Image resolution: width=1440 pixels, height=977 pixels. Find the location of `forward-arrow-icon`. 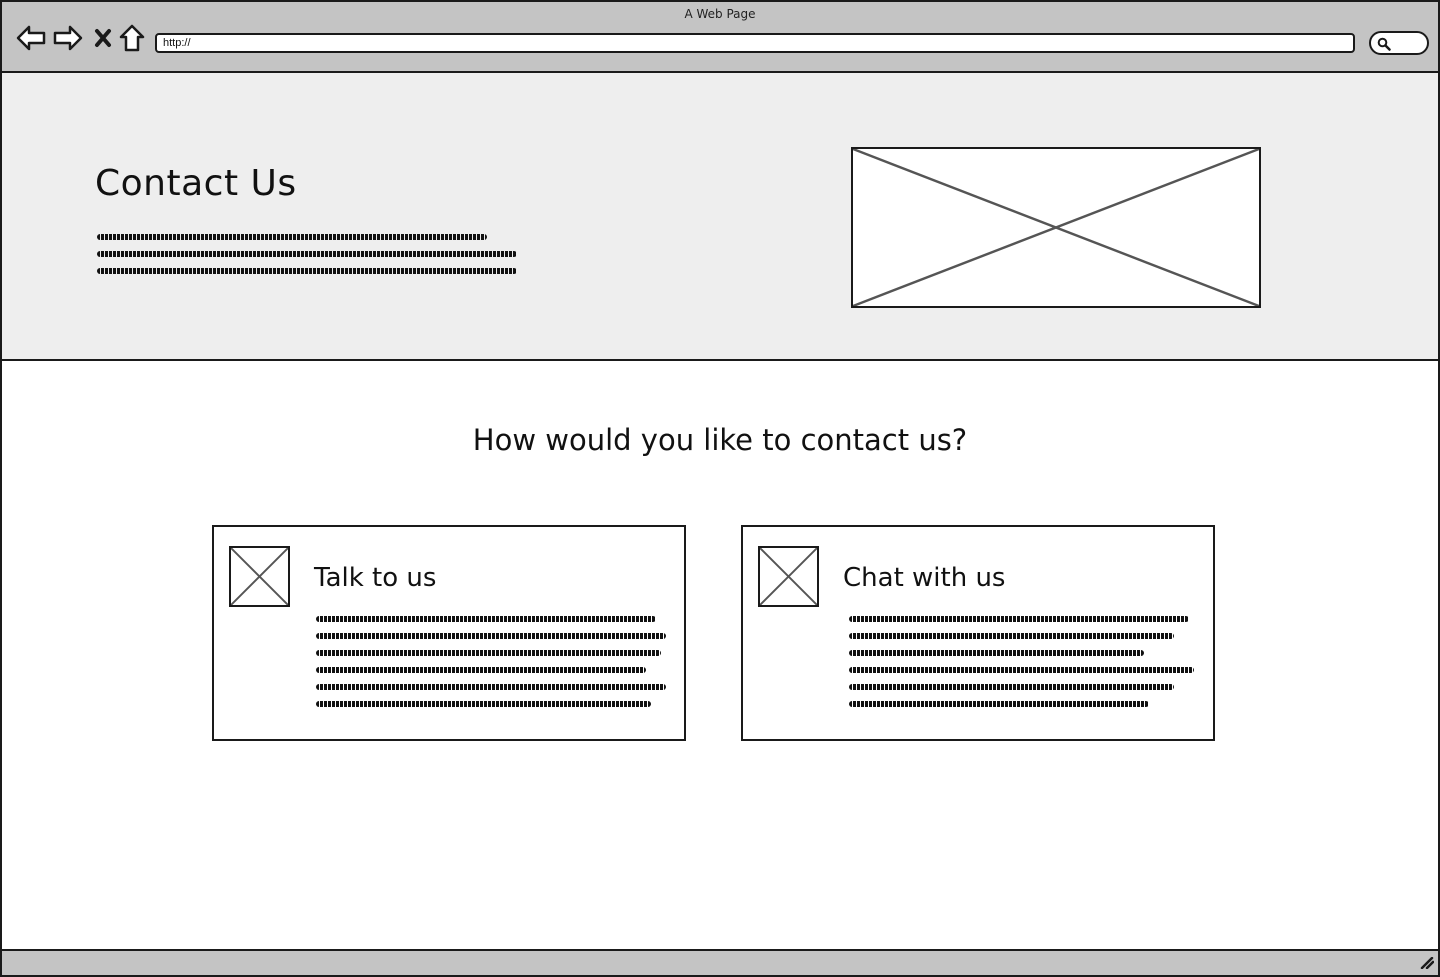

forward-arrow-icon is located at coordinates (68, 38).